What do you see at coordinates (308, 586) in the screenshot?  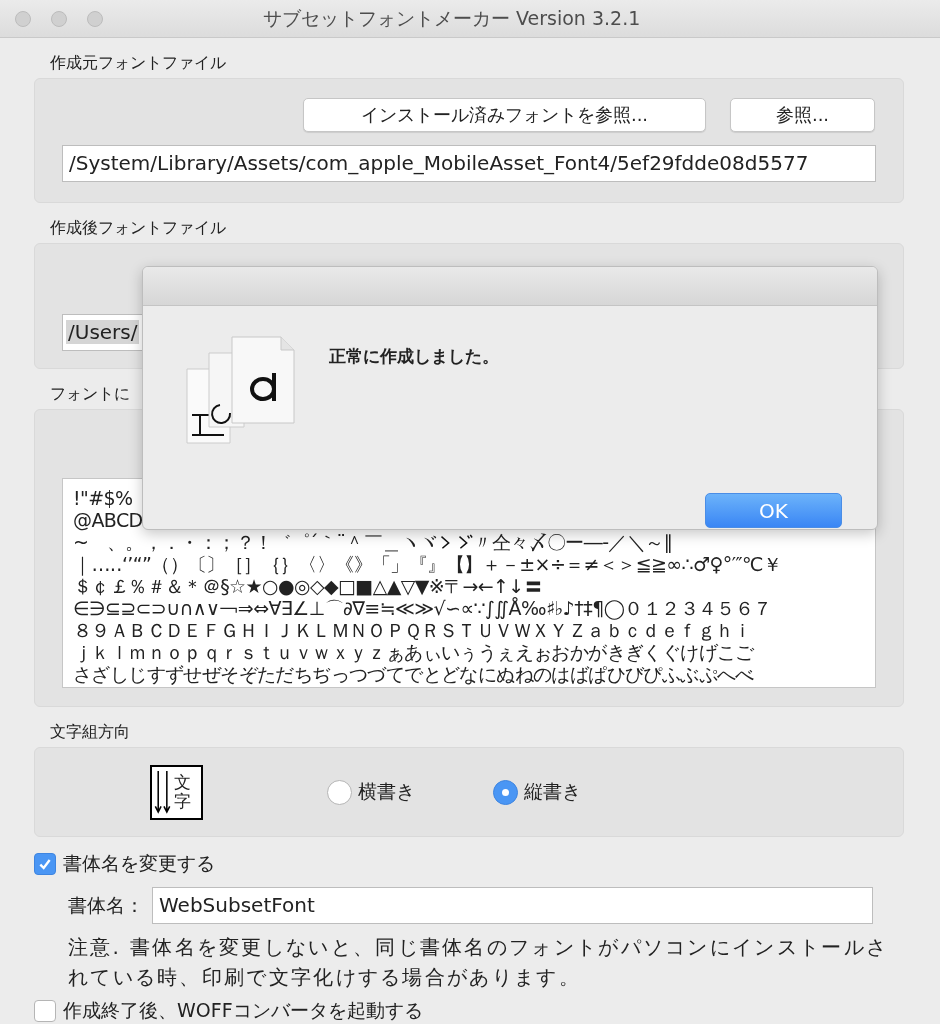 I see `character-line: ＄￠￡％＃＆＊＠§☆★○●◎◇◆□■△▲▽▼※〒→←↑↓〓` at bounding box center [308, 586].